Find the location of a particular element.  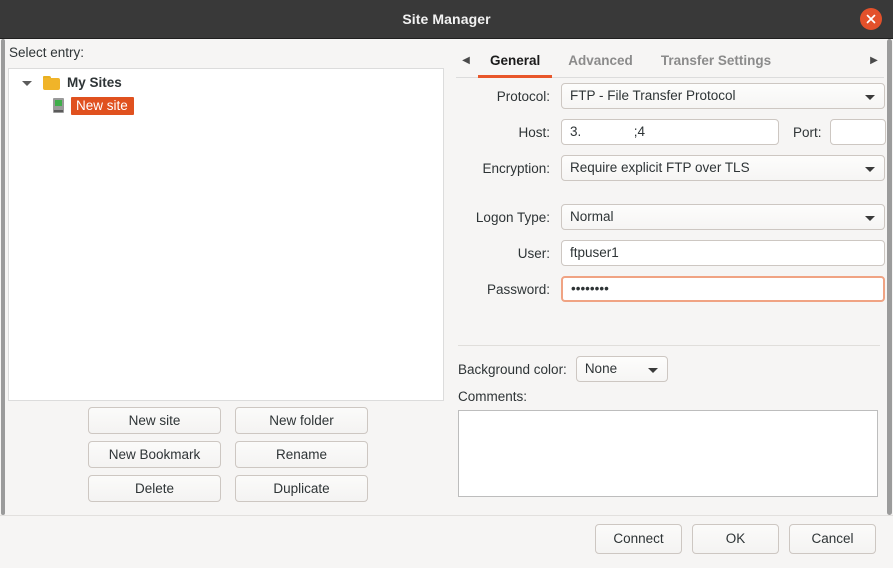

close-glyph is located at coordinates (871, 19).